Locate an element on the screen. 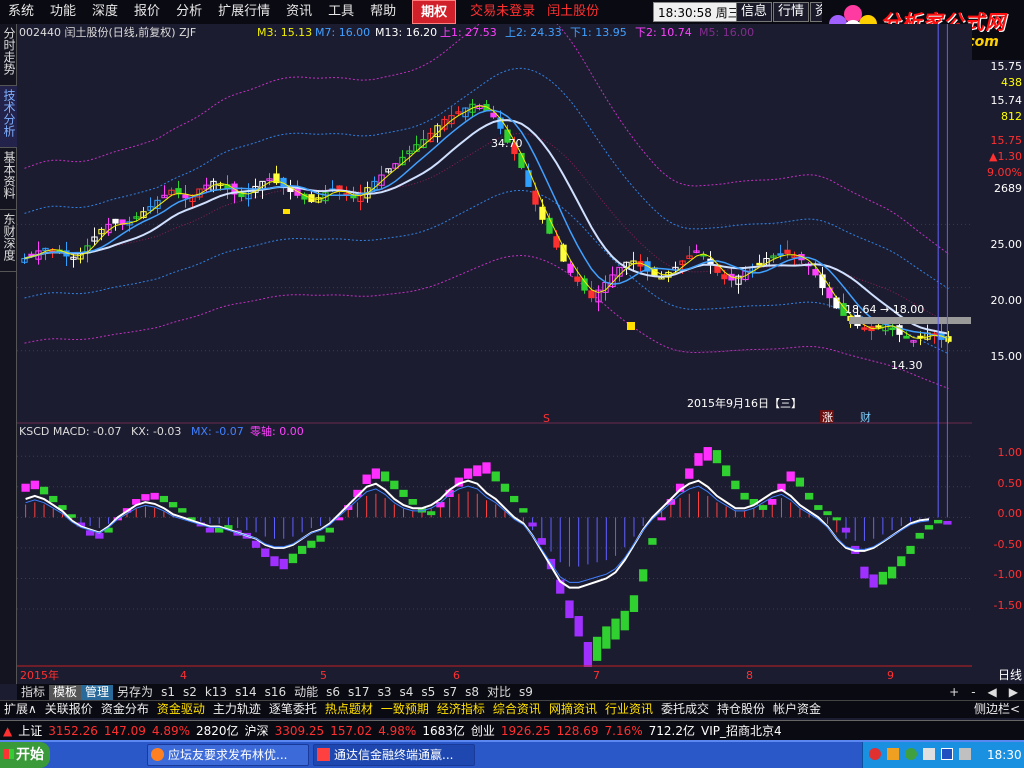 The height and width of the screenshot is (768, 1024). menu-system: 系统 is located at coordinates (21, 12).